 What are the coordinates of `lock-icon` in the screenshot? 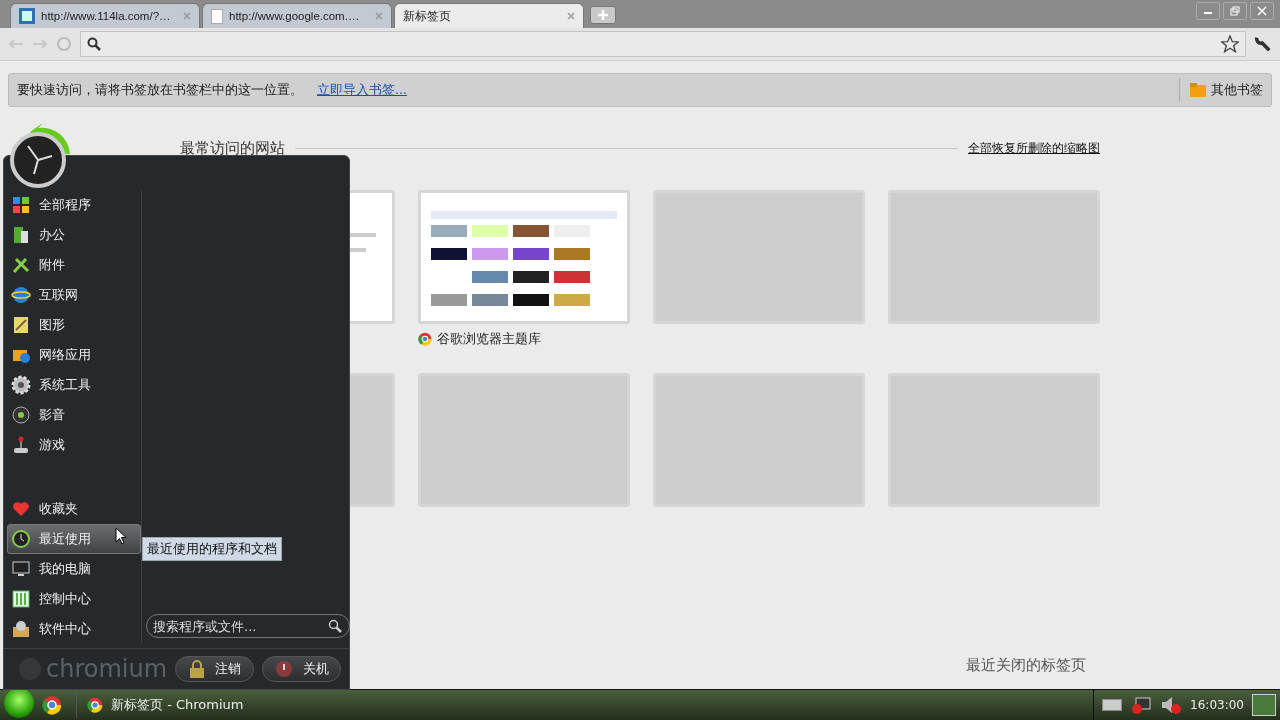 It's located at (196, 669).